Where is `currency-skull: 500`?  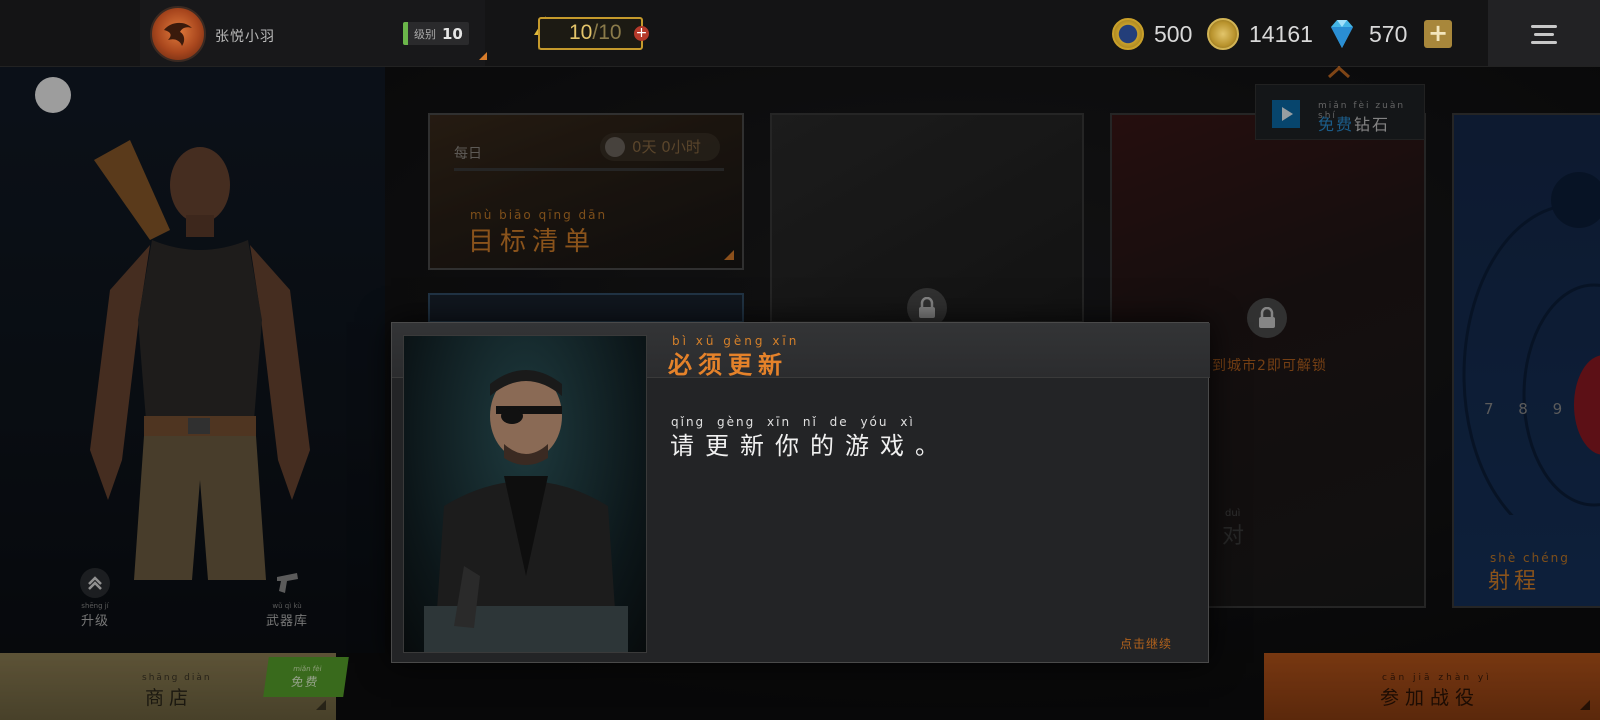 currency-skull: 500 is located at coordinates (1152, 34).